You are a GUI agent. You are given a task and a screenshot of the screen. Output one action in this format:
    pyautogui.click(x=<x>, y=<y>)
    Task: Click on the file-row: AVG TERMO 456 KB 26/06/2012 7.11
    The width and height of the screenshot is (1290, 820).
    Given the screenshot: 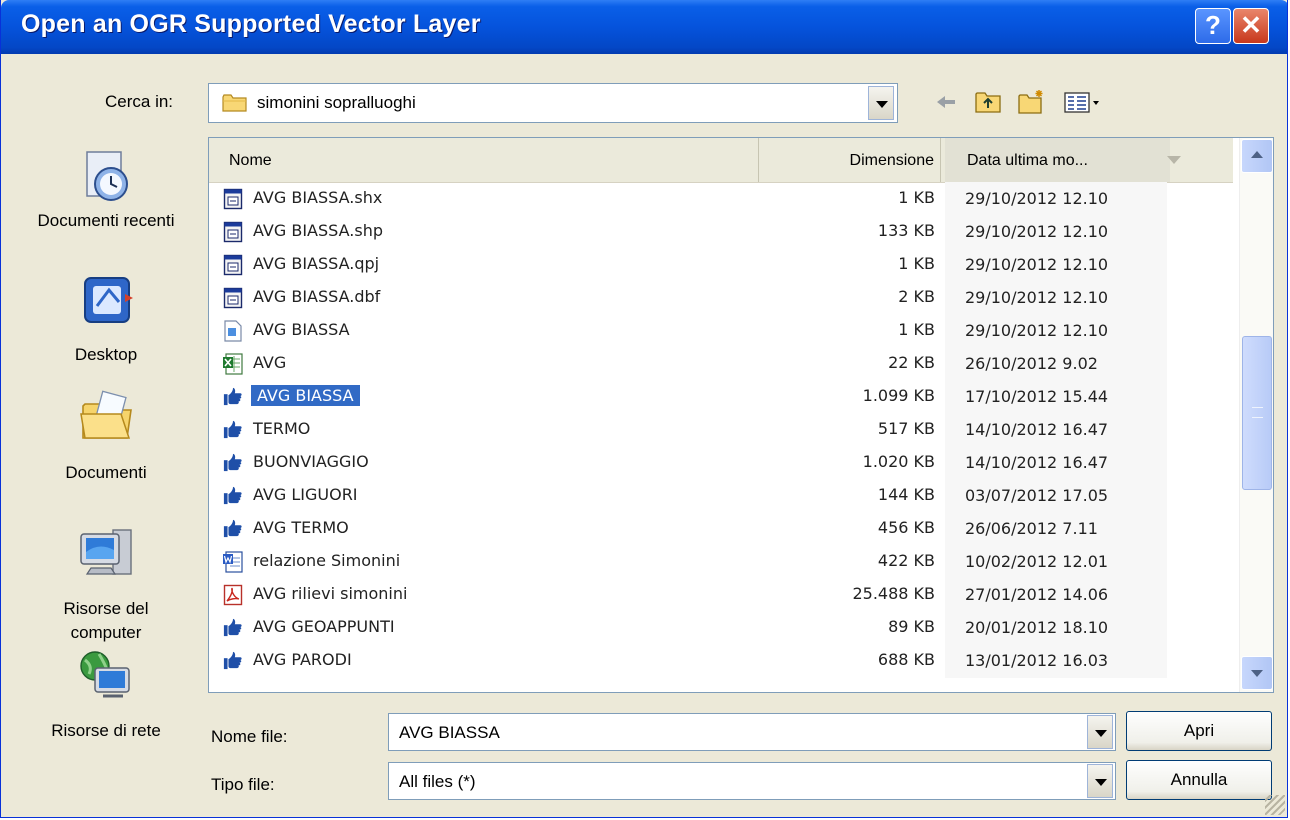 What is the action you would take?
    pyautogui.click(x=721, y=529)
    